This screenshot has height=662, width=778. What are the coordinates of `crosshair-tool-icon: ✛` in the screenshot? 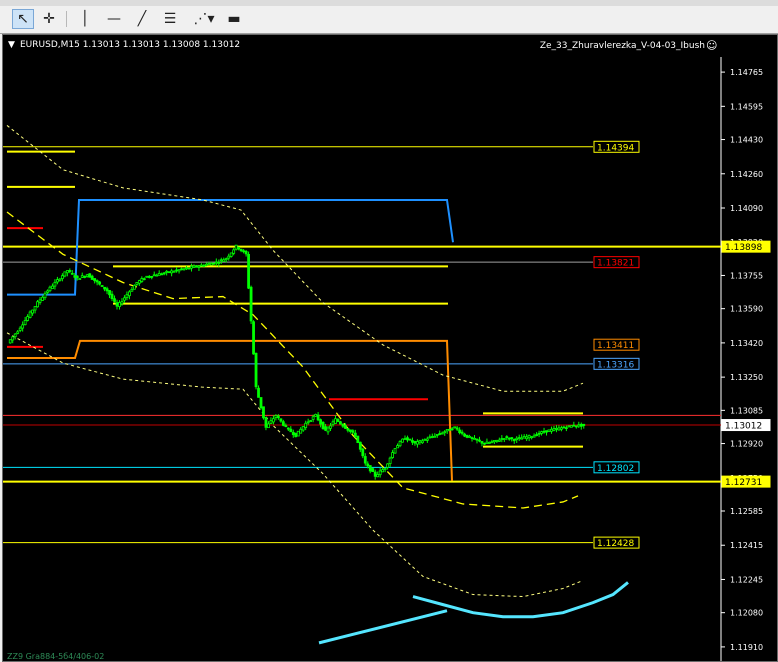 It's located at (49, 19).